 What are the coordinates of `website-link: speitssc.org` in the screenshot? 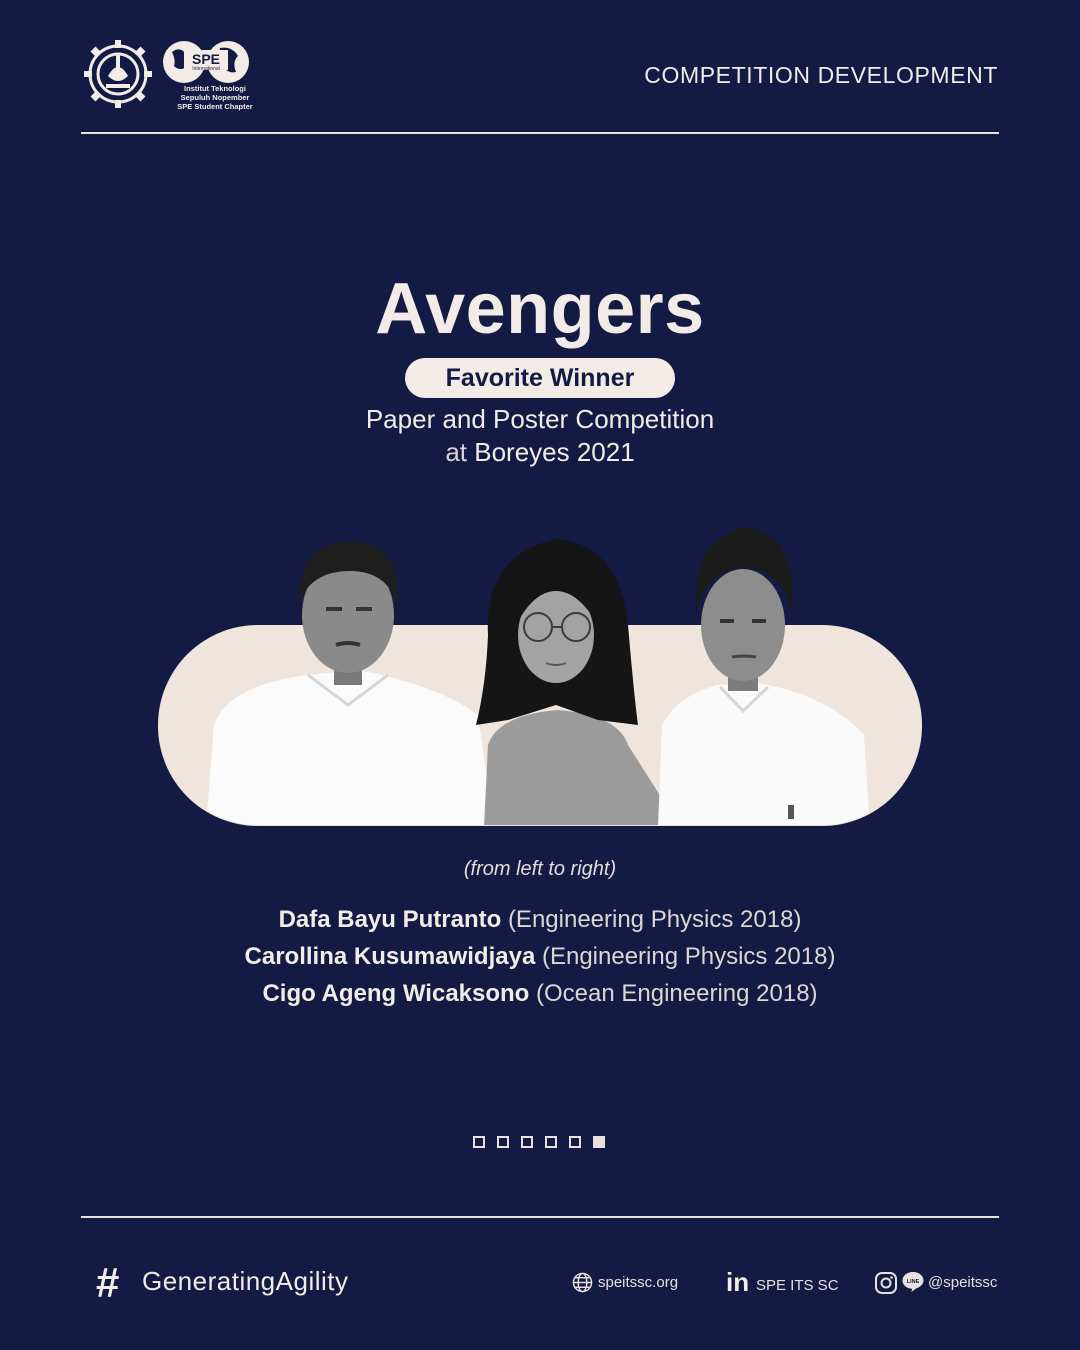 It's located at (638, 1282).